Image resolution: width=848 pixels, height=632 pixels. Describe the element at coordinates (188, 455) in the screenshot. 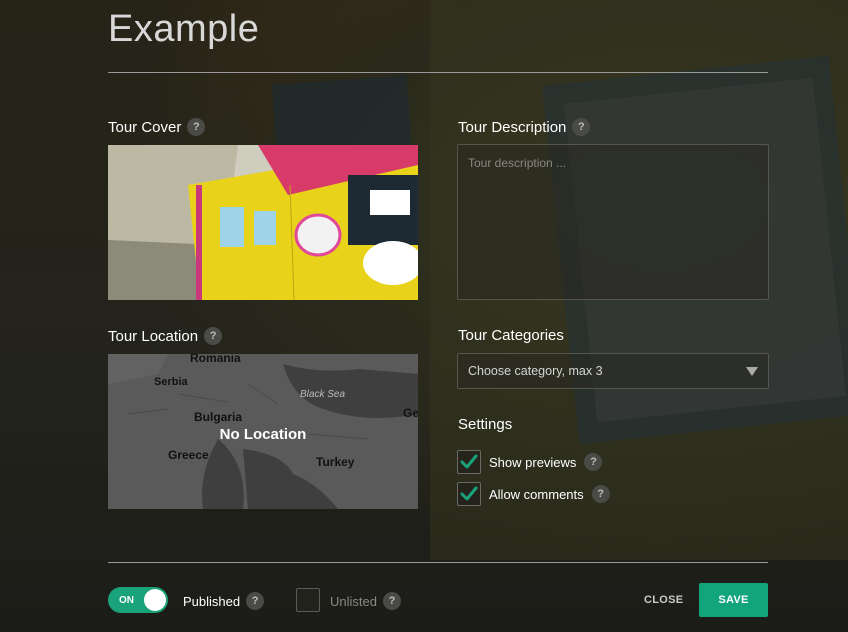

I see `map-label-greece: Greece` at that location.